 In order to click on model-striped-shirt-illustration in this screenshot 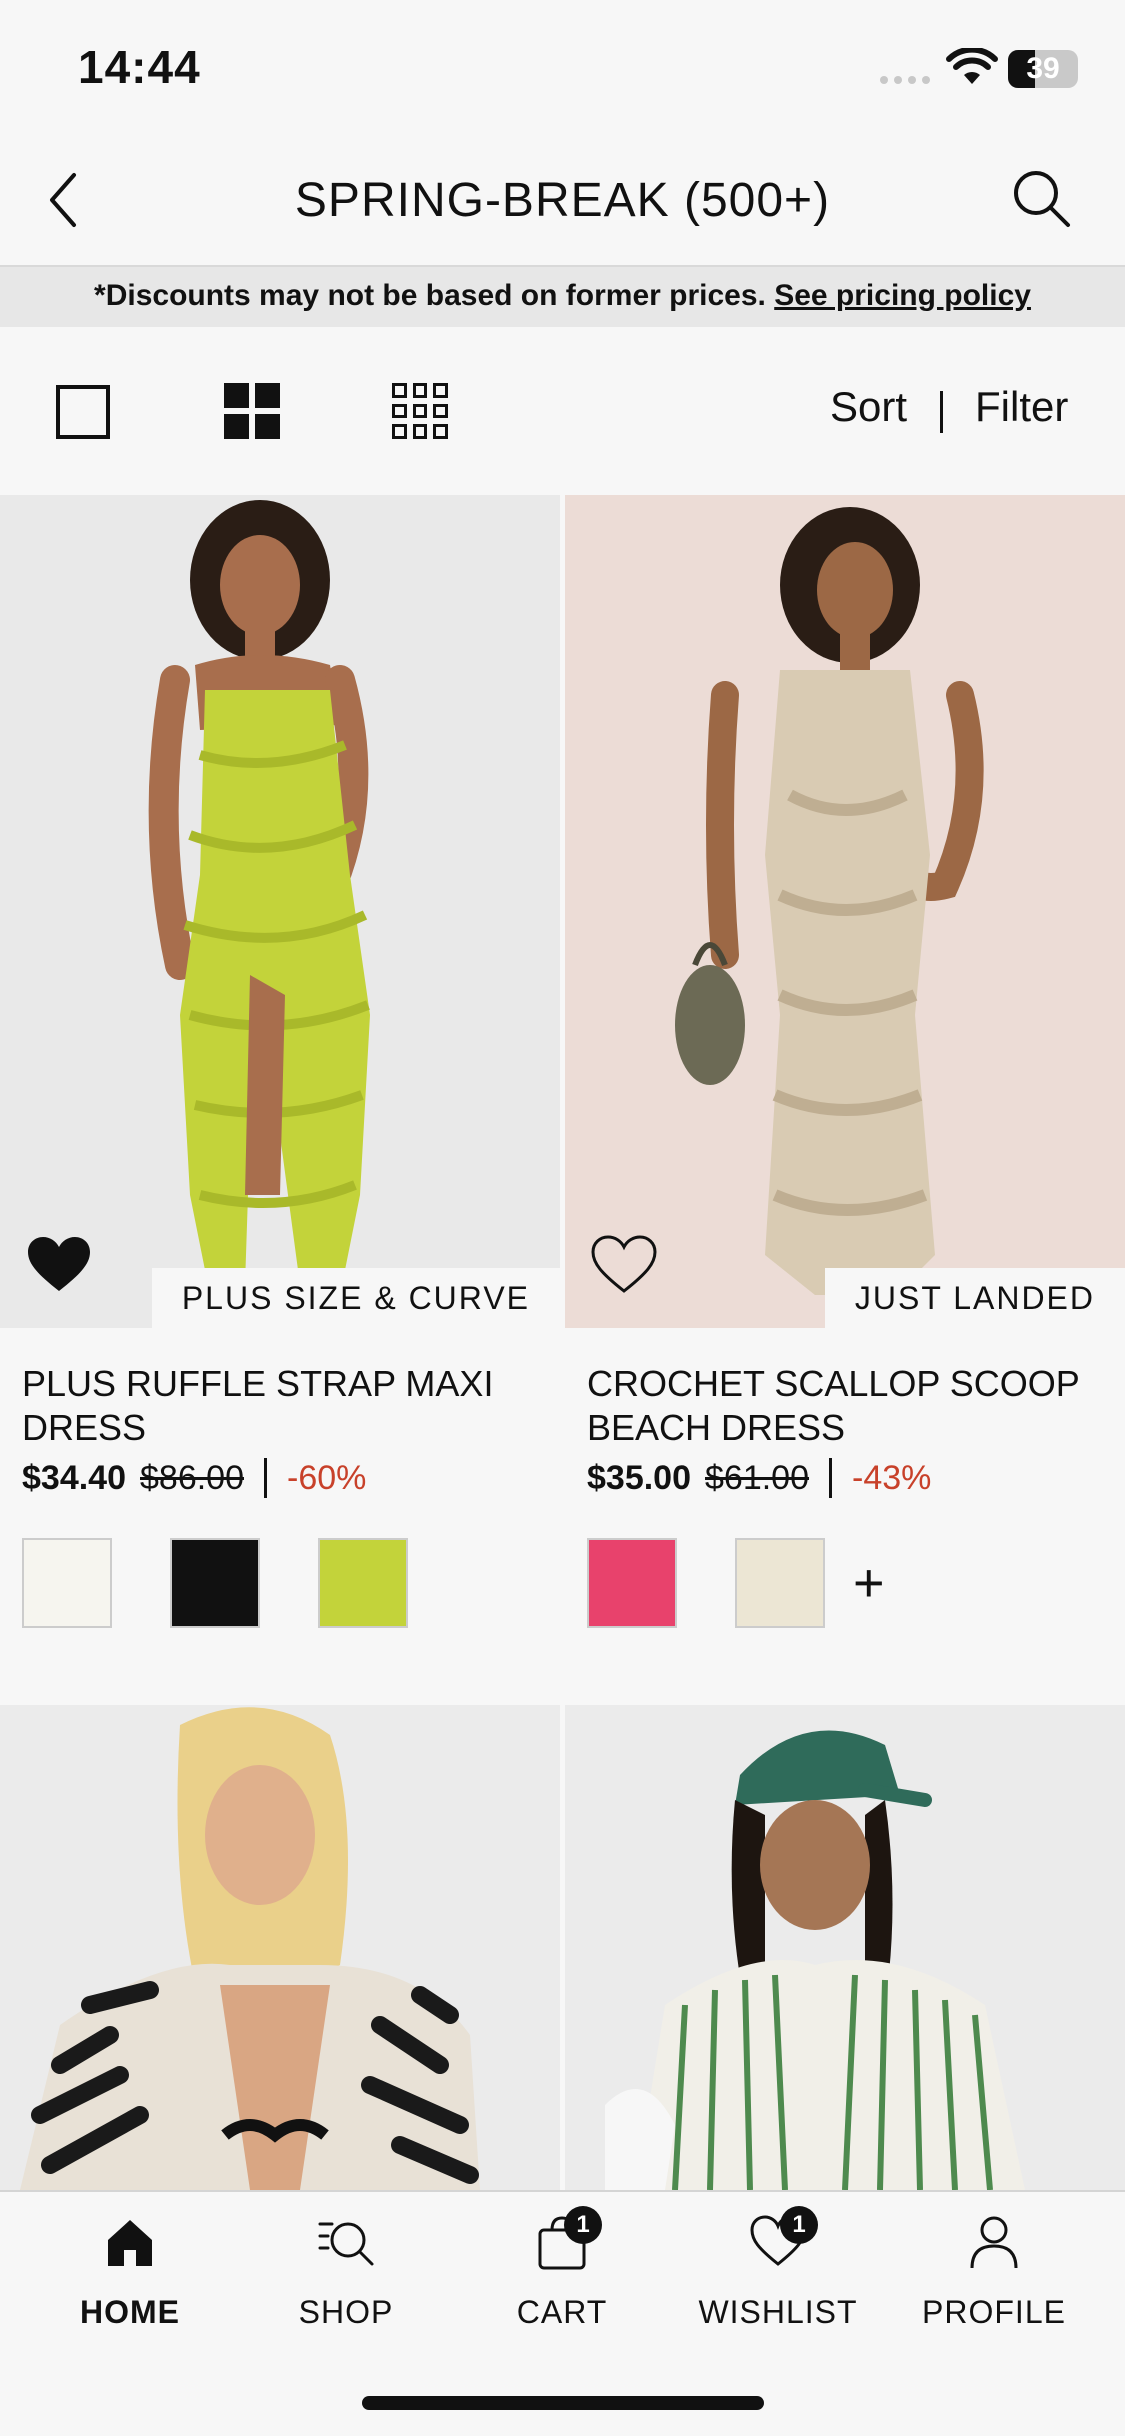, I will do `click(815, 1960)`.